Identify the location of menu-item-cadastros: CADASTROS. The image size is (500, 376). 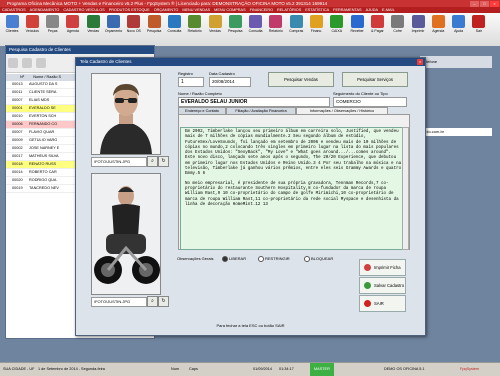
(14, 10).